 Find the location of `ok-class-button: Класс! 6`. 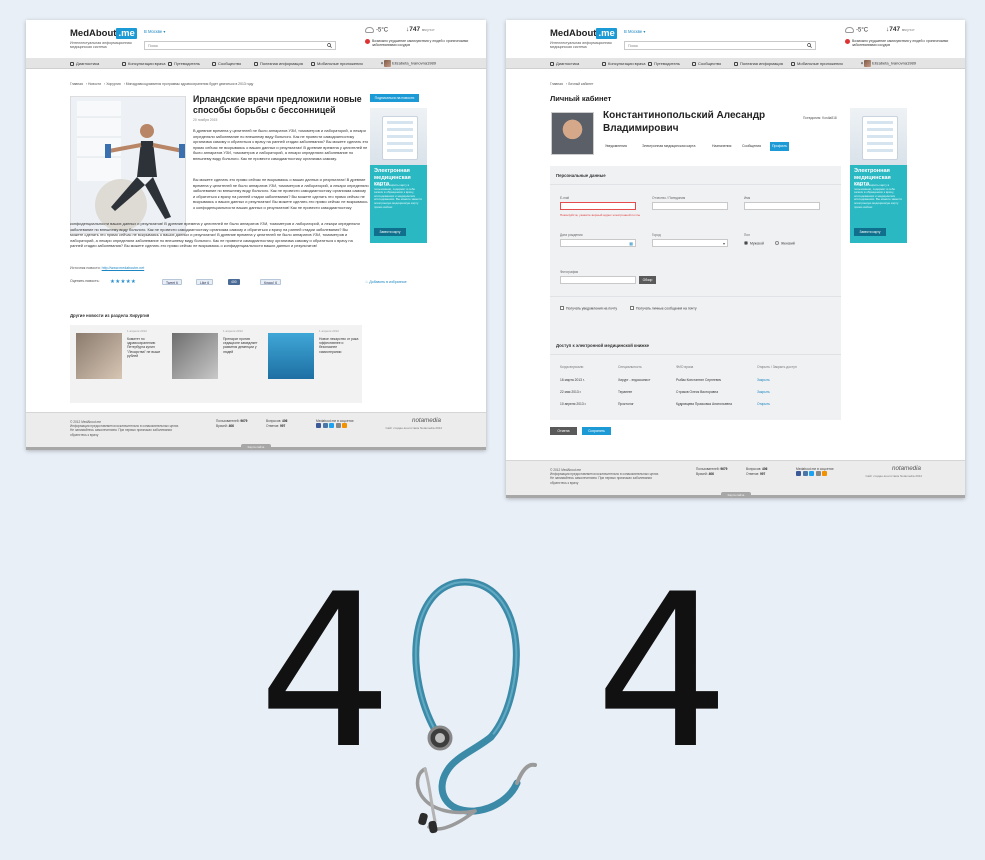

ok-class-button: Класс! 6 is located at coordinates (271, 282).